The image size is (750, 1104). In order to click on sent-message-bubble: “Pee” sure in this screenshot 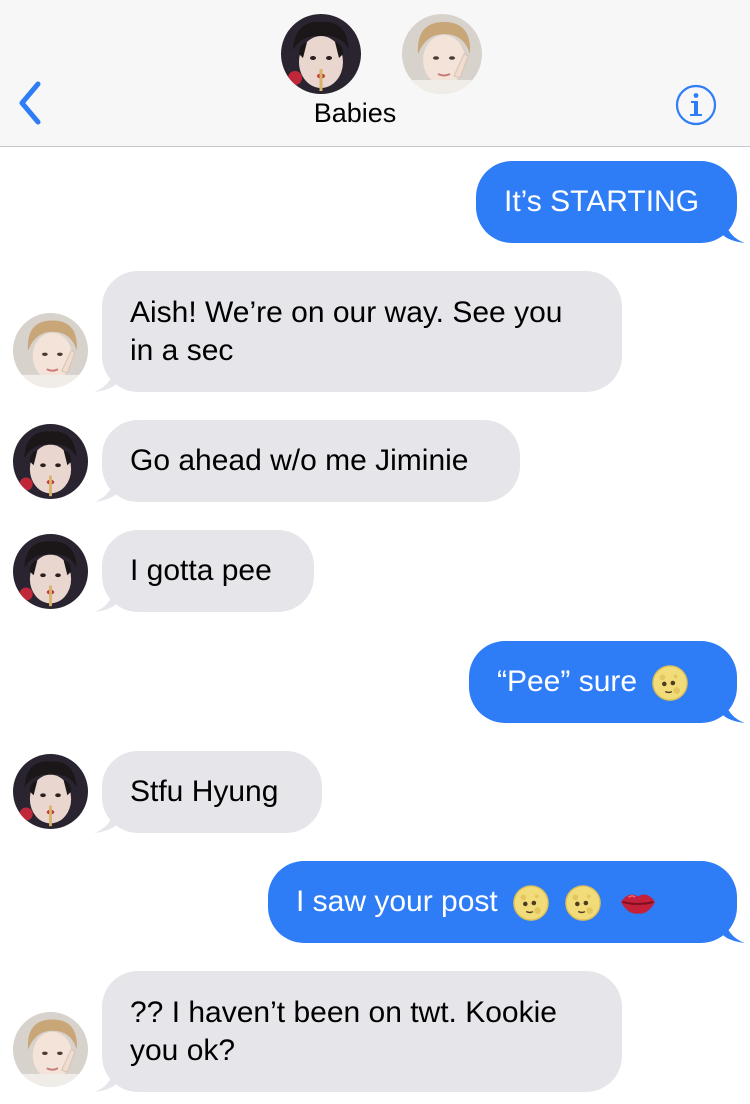, I will do `click(607, 682)`.